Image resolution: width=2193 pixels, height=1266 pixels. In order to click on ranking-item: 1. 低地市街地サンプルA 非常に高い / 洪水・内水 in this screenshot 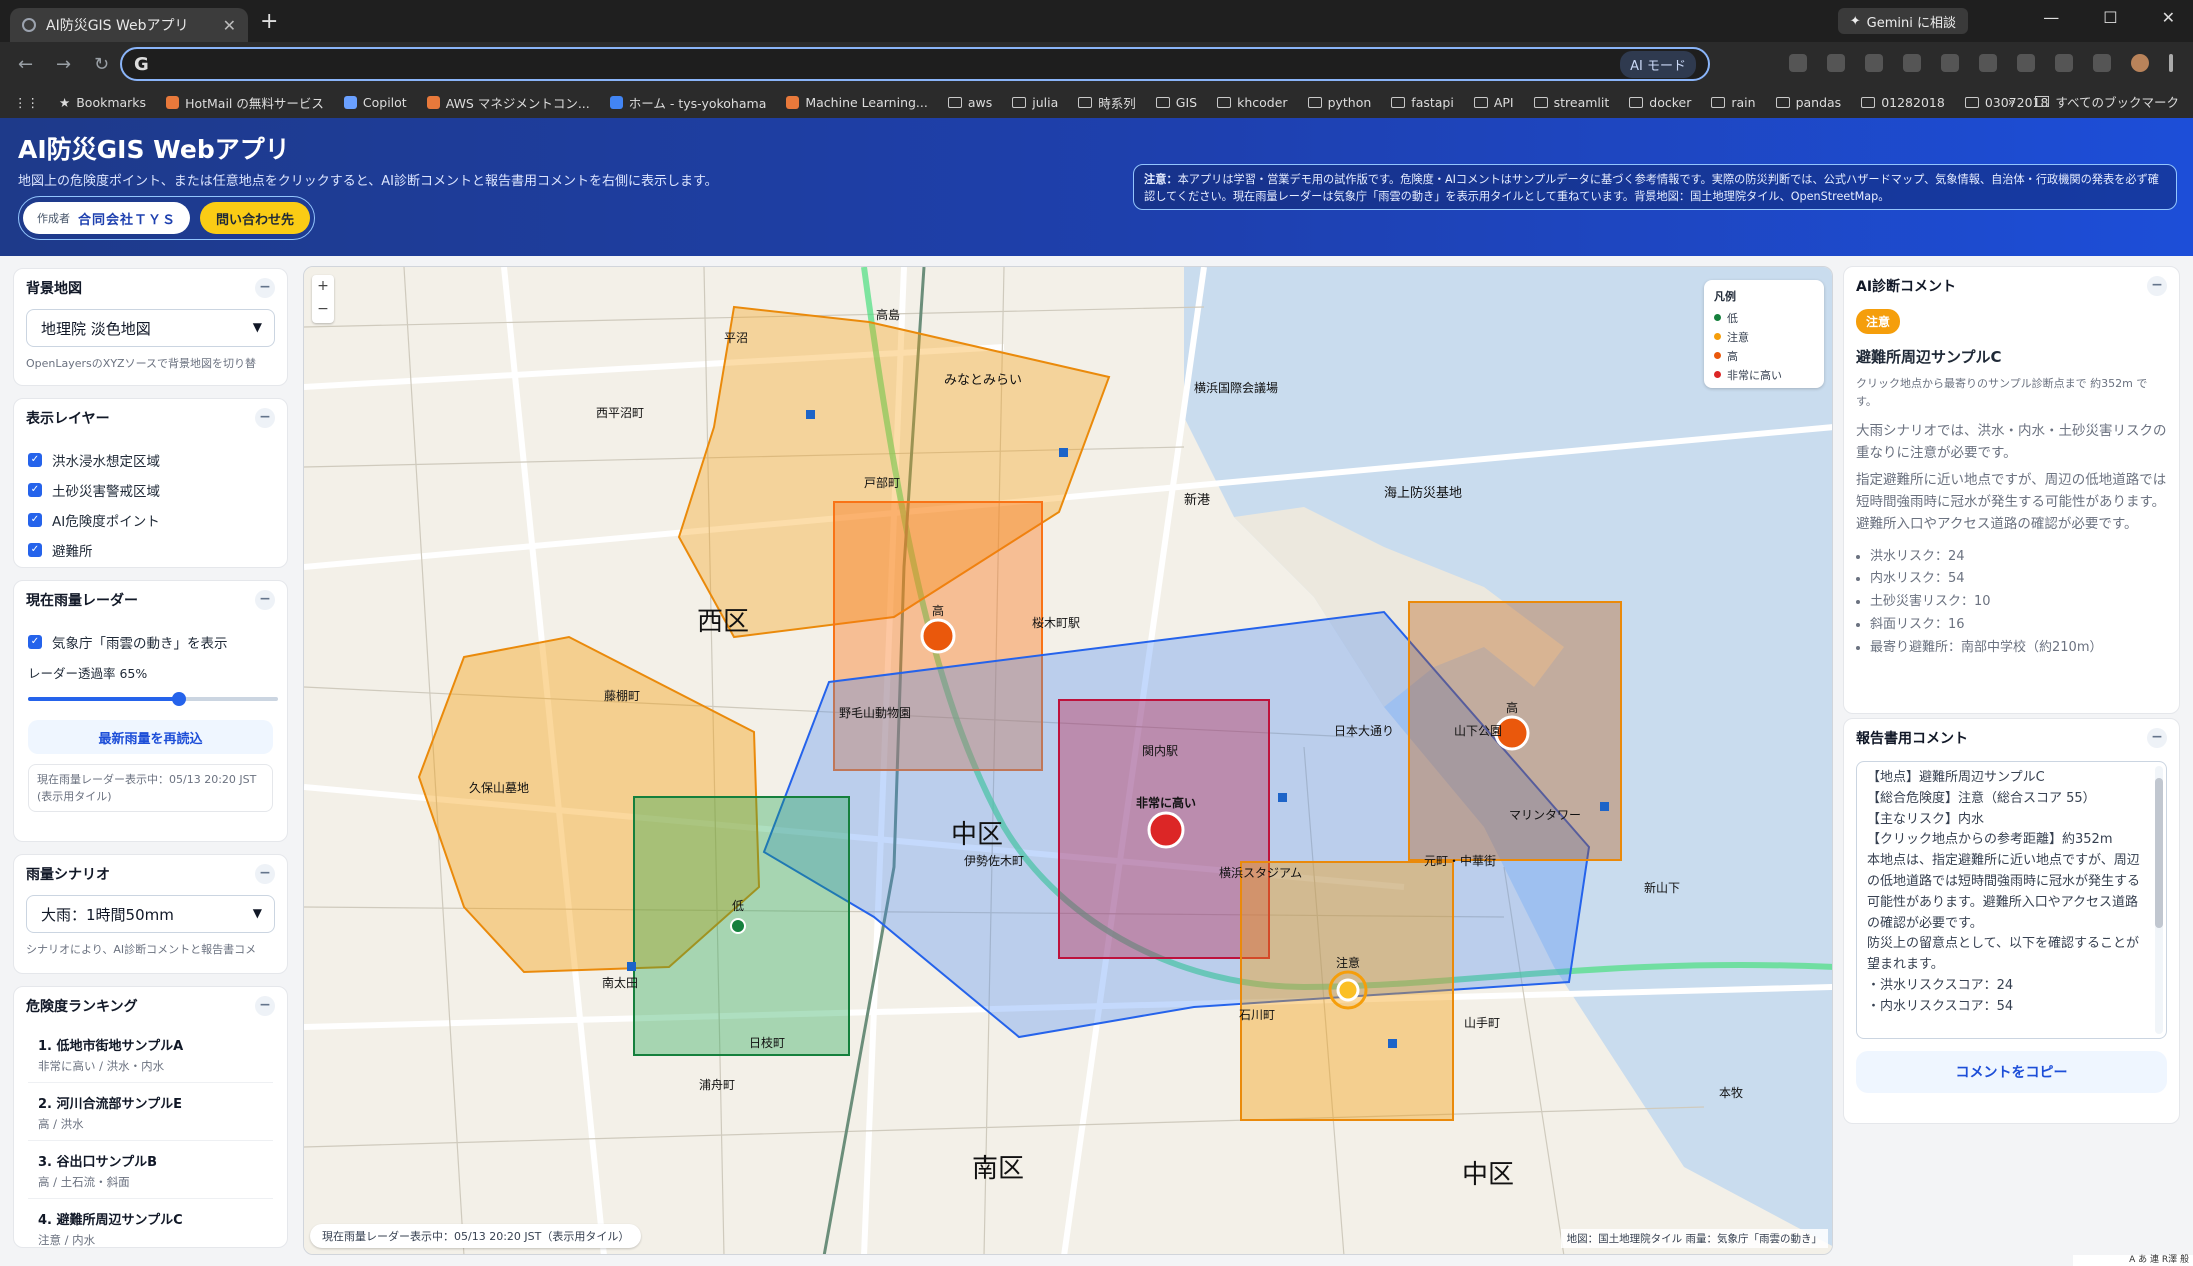, I will do `click(150, 1054)`.